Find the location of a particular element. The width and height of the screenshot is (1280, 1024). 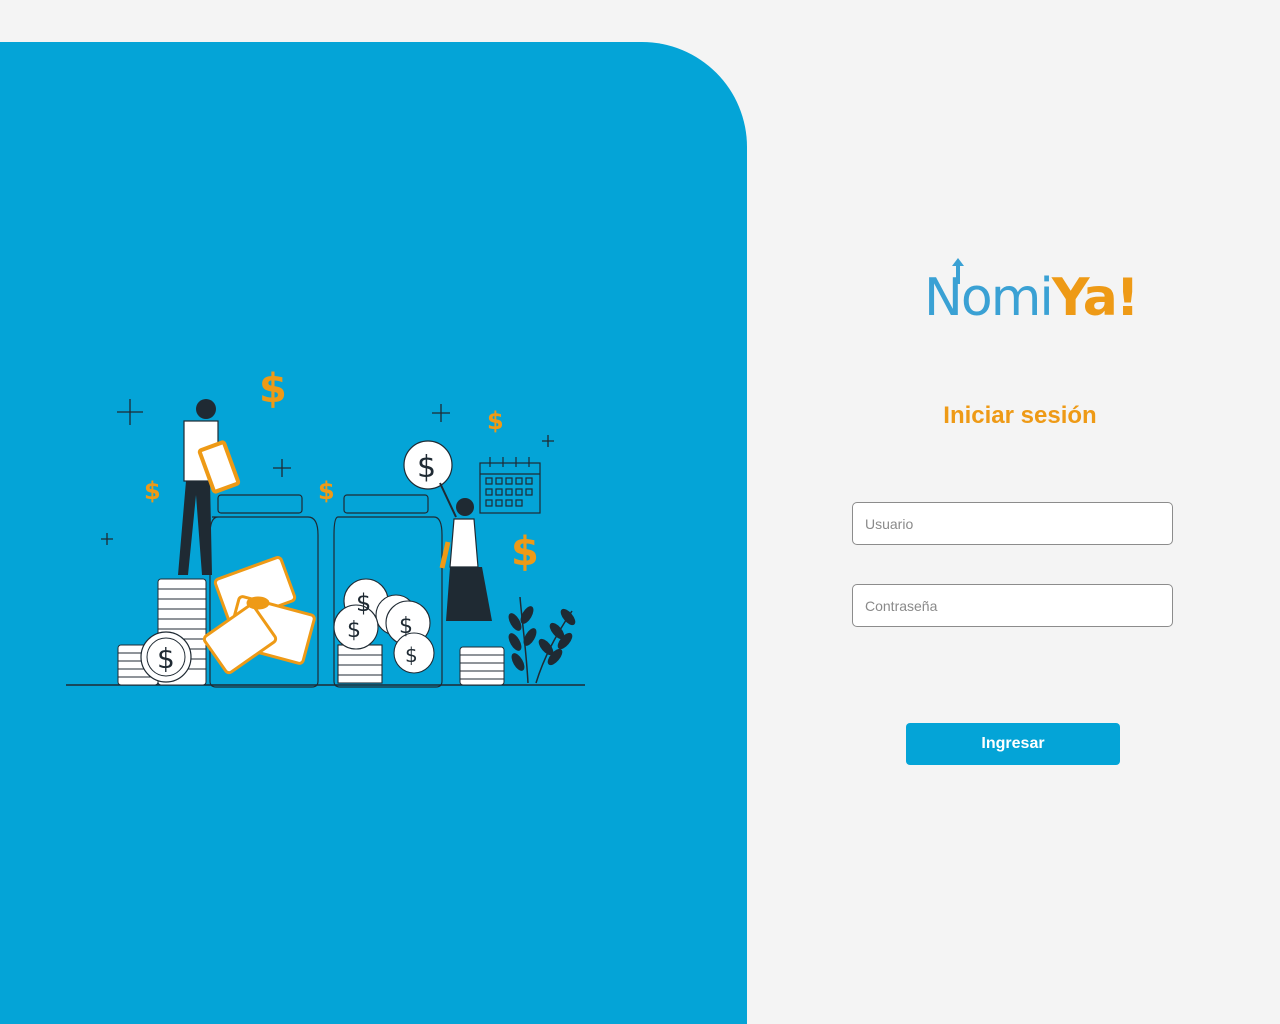

bill-icon is located at coordinates (259, 615).